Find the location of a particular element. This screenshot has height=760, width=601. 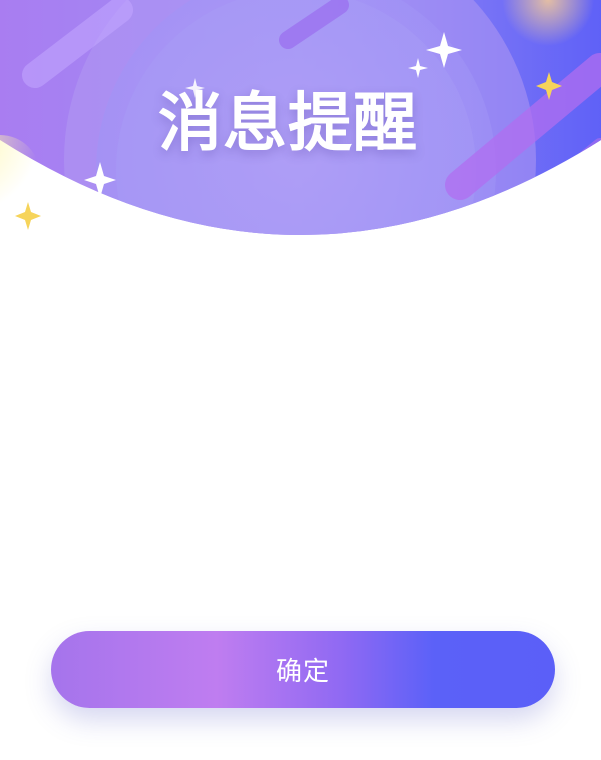

confirm-button: 确定 is located at coordinates (303, 669).